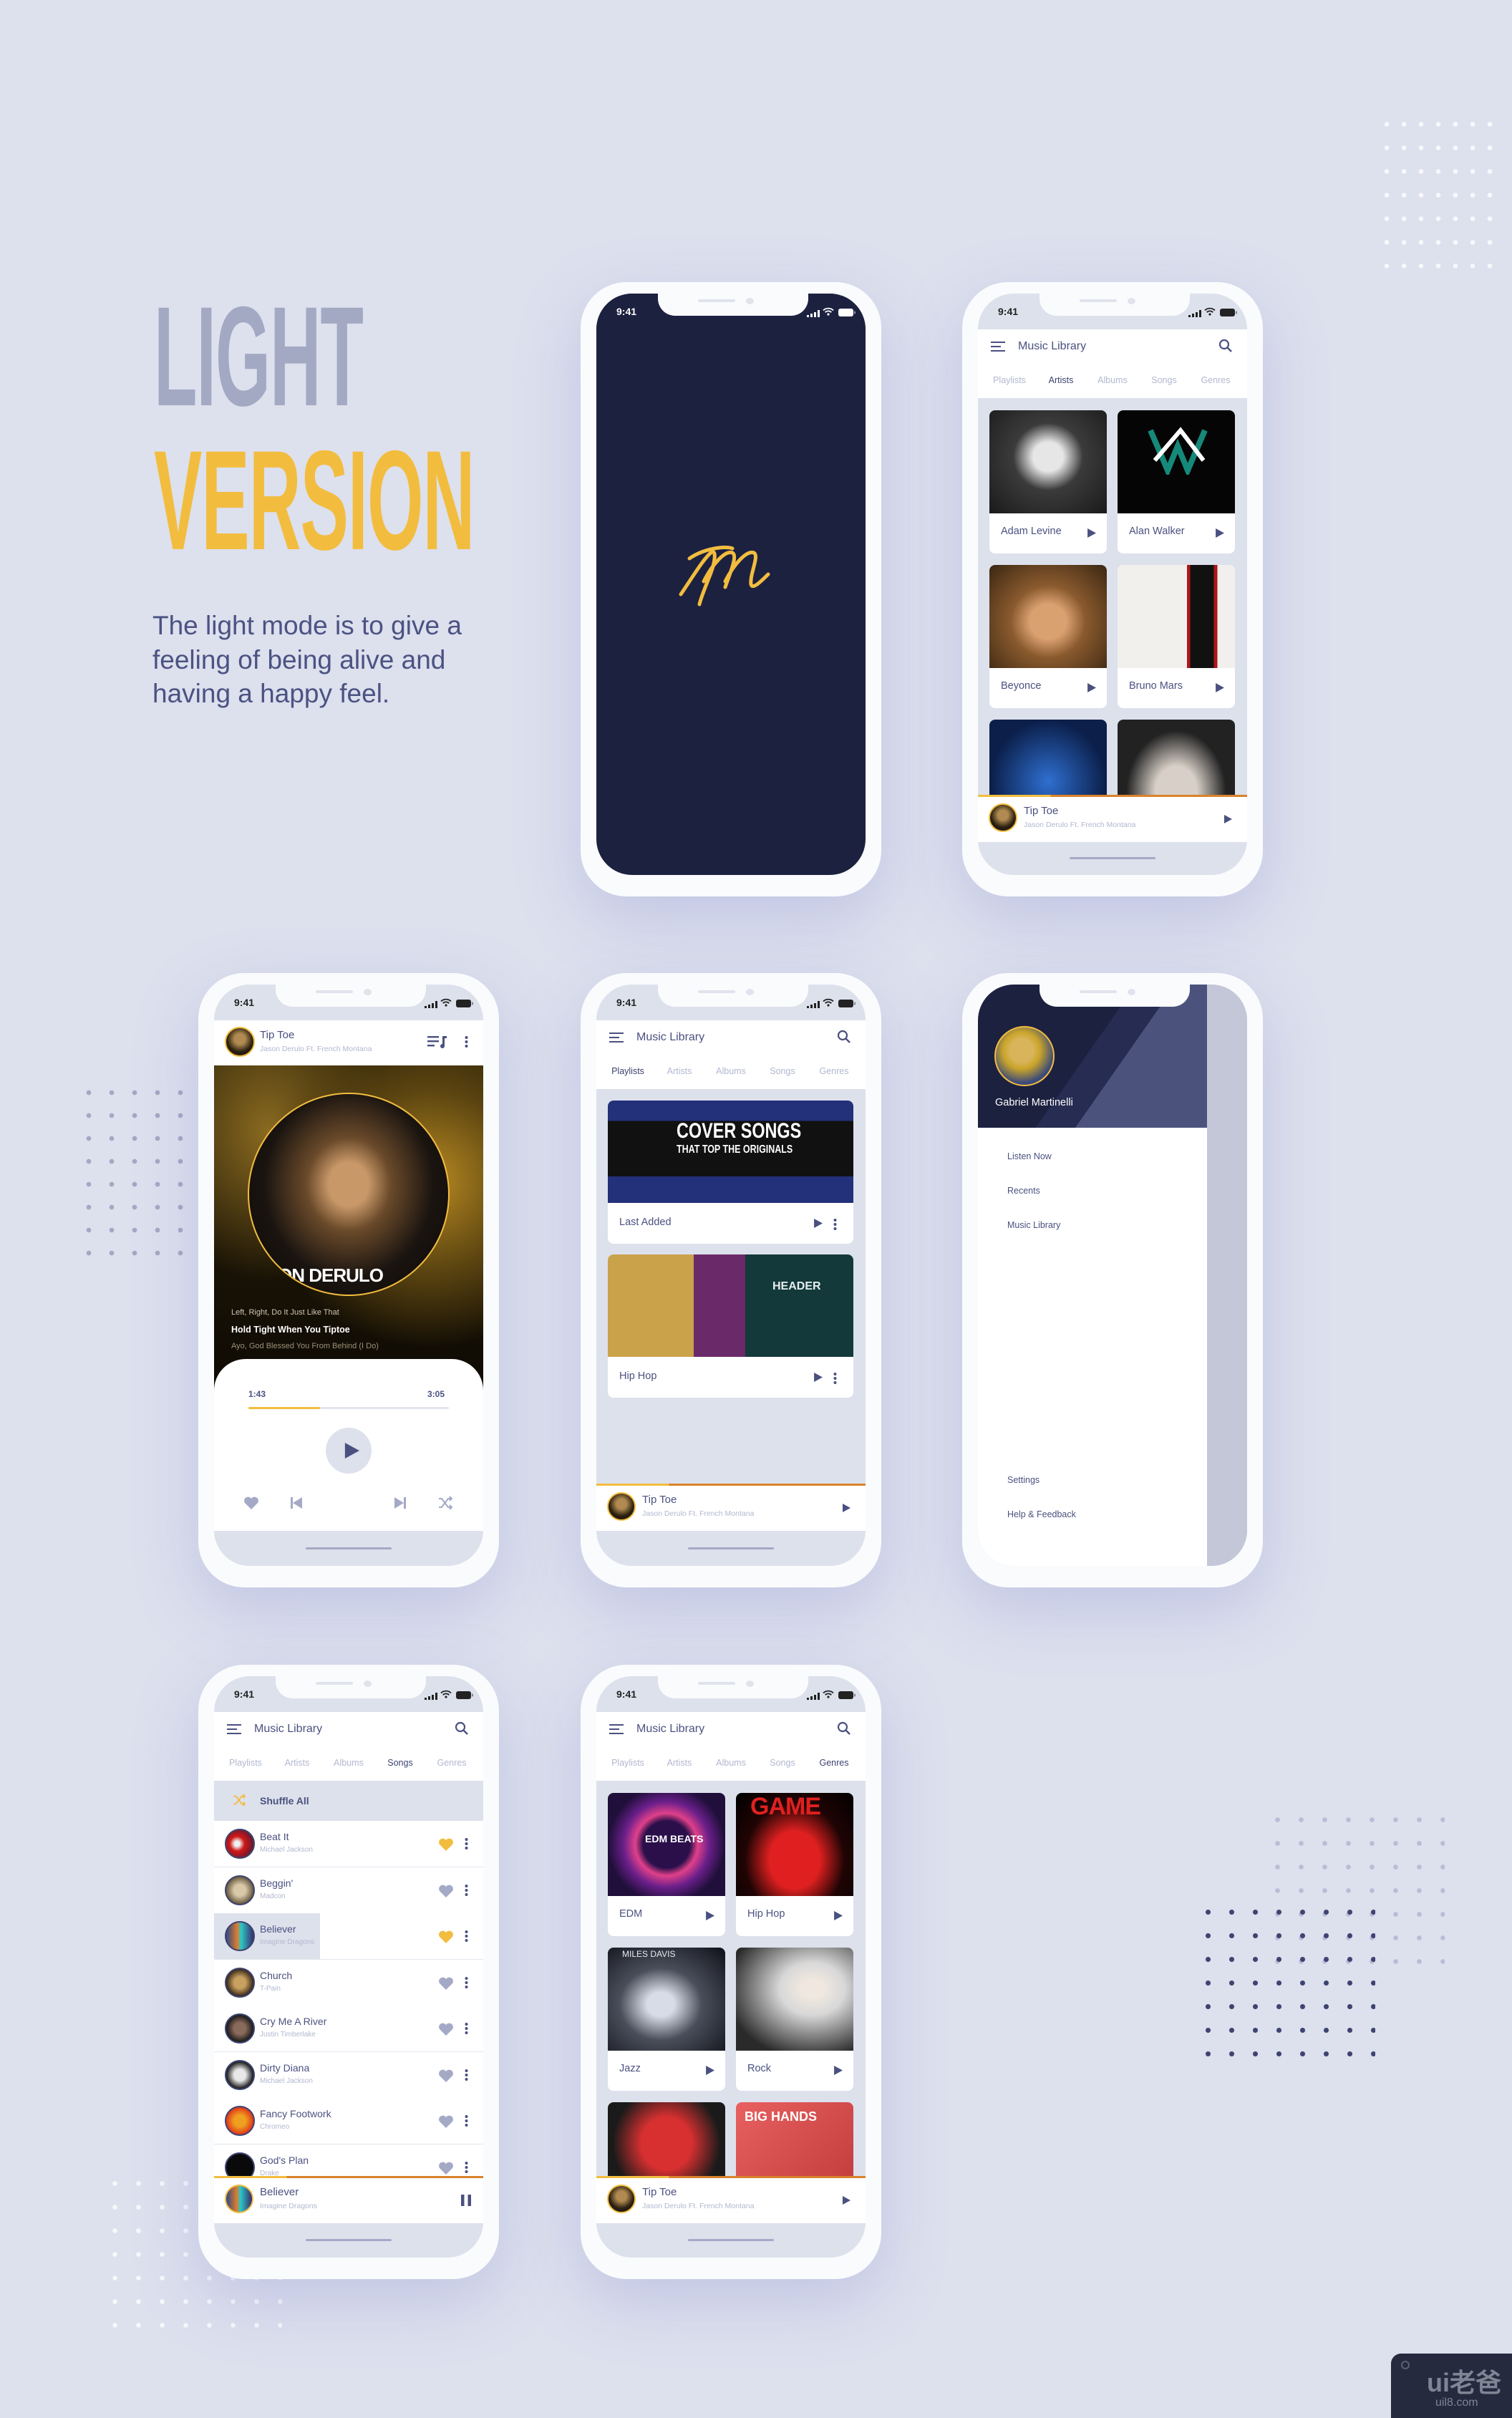 The height and width of the screenshot is (2418, 1512). I want to click on progress-slider, so click(348, 1408).